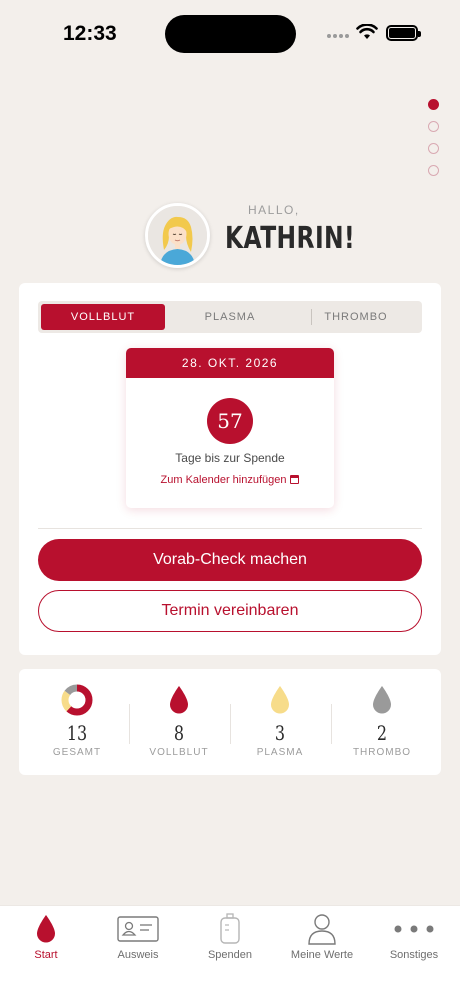  What do you see at coordinates (414, 929) in the screenshot?
I see `more-icon` at bounding box center [414, 929].